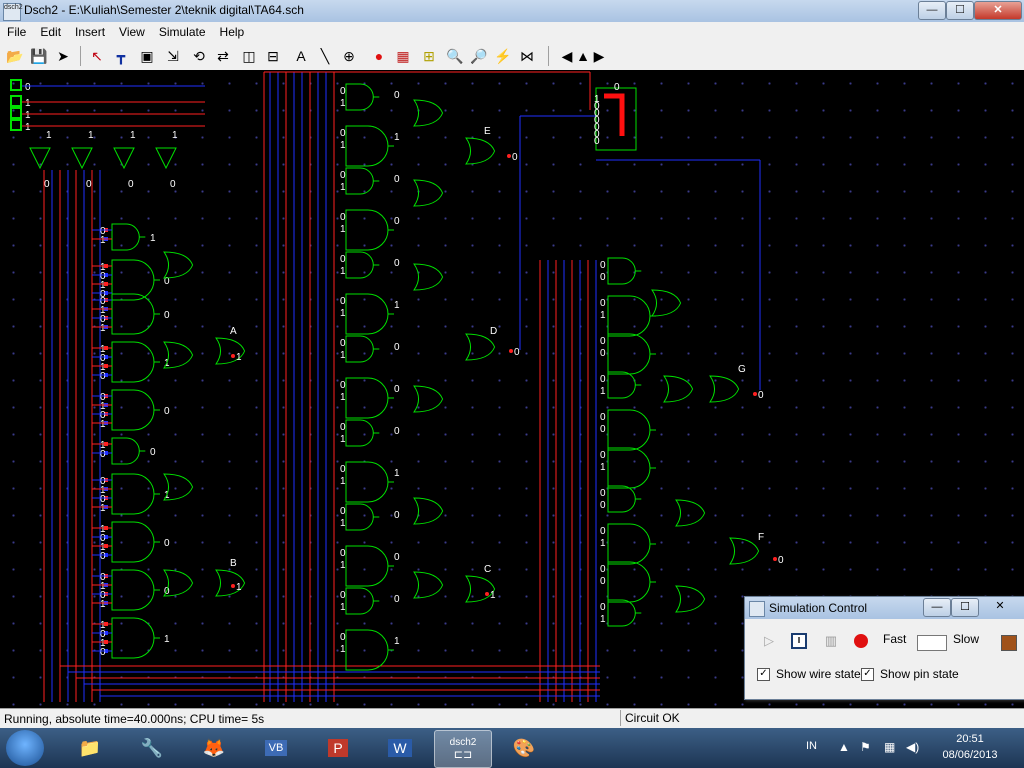  Describe the element at coordinates (910, 674) in the screenshot. I see `show-pin-state-checkbox: ✓ Show pin state` at that location.